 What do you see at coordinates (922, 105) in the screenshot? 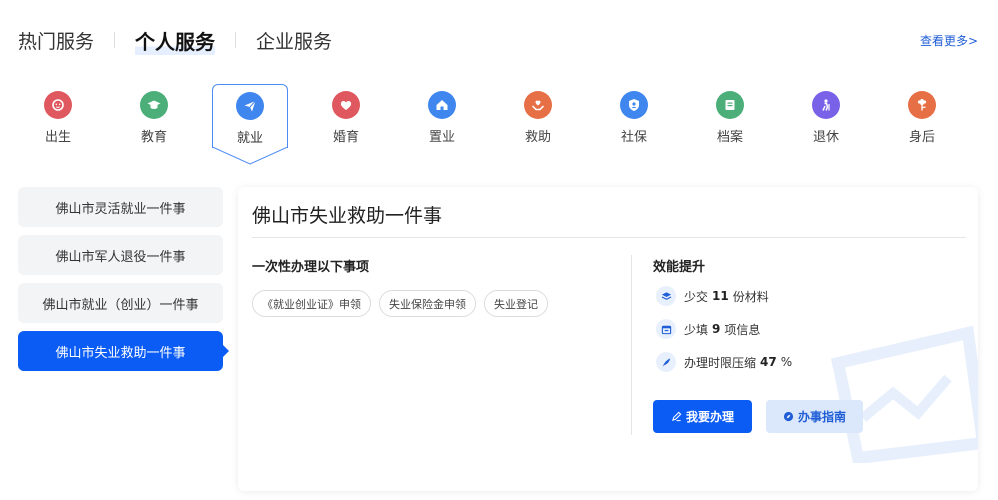
I see `flower-icon` at bounding box center [922, 105].